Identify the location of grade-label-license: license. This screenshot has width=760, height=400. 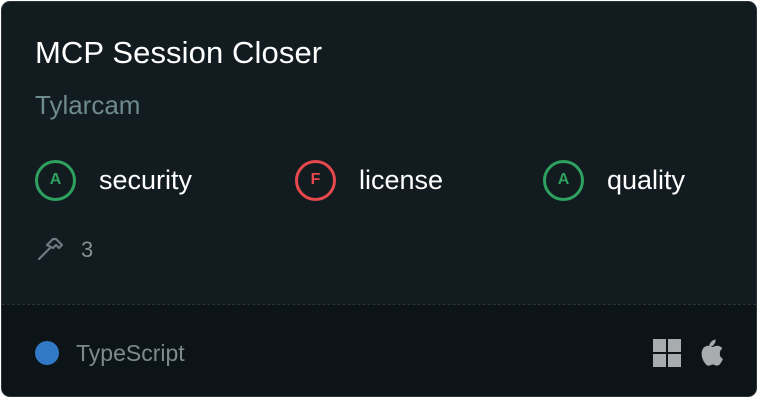
(401, 179).